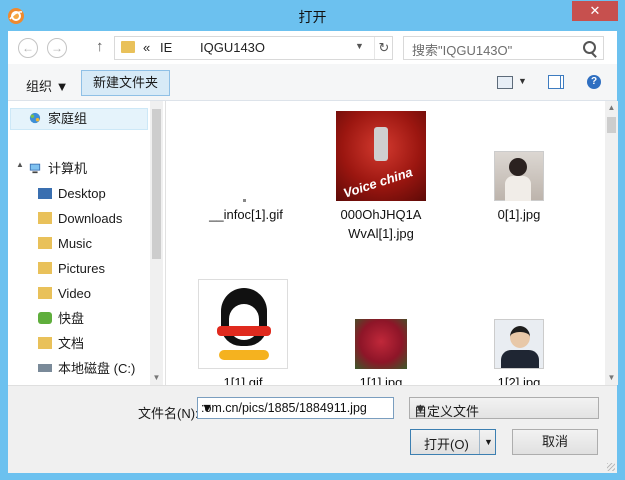 This screenshot has width=625, height=480. What do you see at coordinates (166, 47) in the screenshot?
I see `breadcrumb-ie: IE` at bounding box center [166, 47].